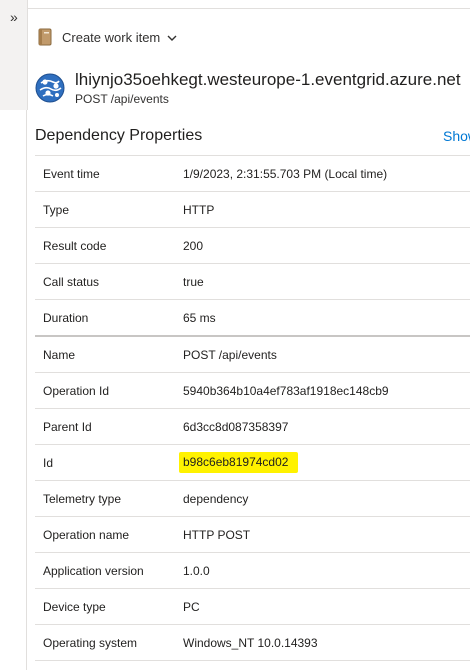  What do you see at coordinates (216, 498) in the screenshot?
I see `property-value: dependency` at bounding box center [216, 498].